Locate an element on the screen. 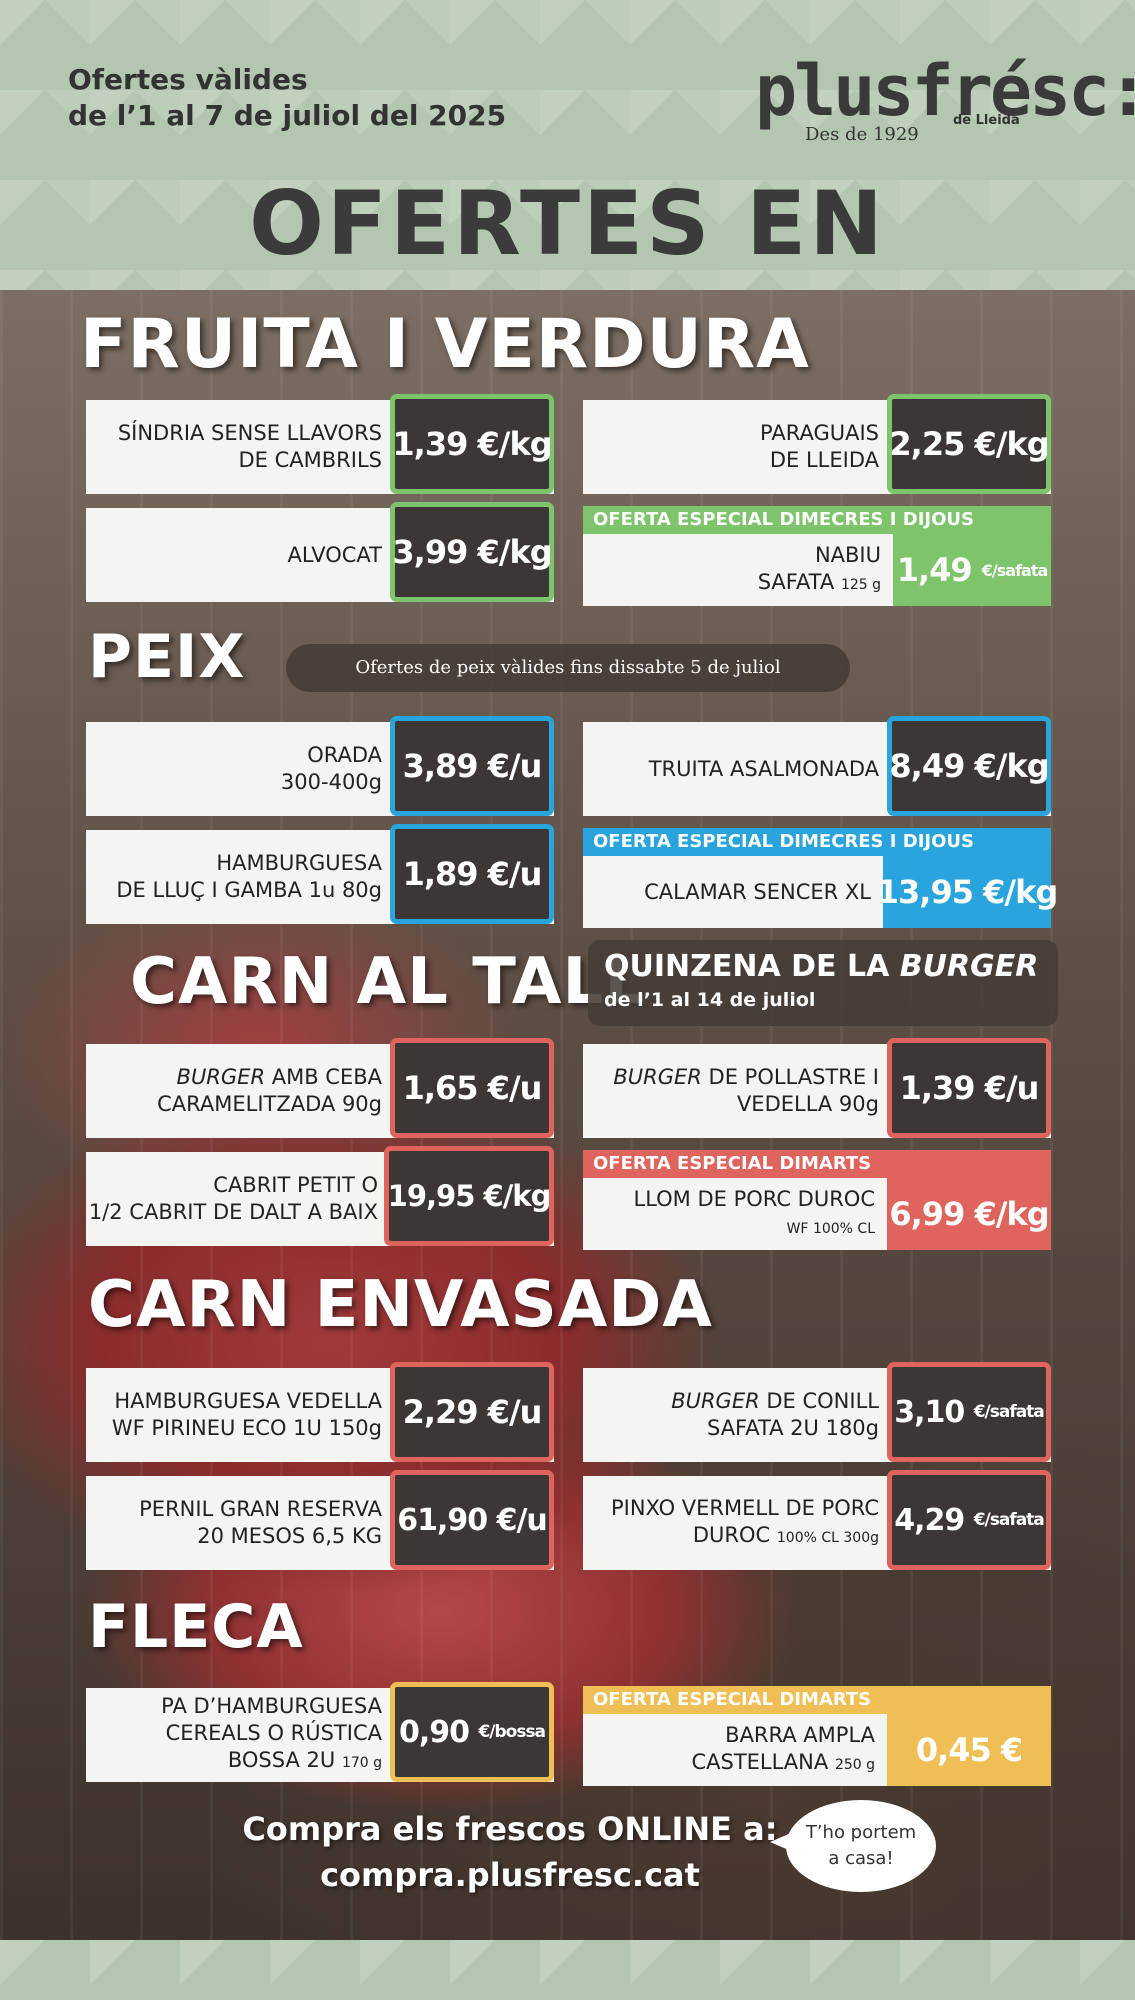 The height and width of the screenshot is (2000, 1135). price-value: 2,25 is located at coordinates (927, 444).